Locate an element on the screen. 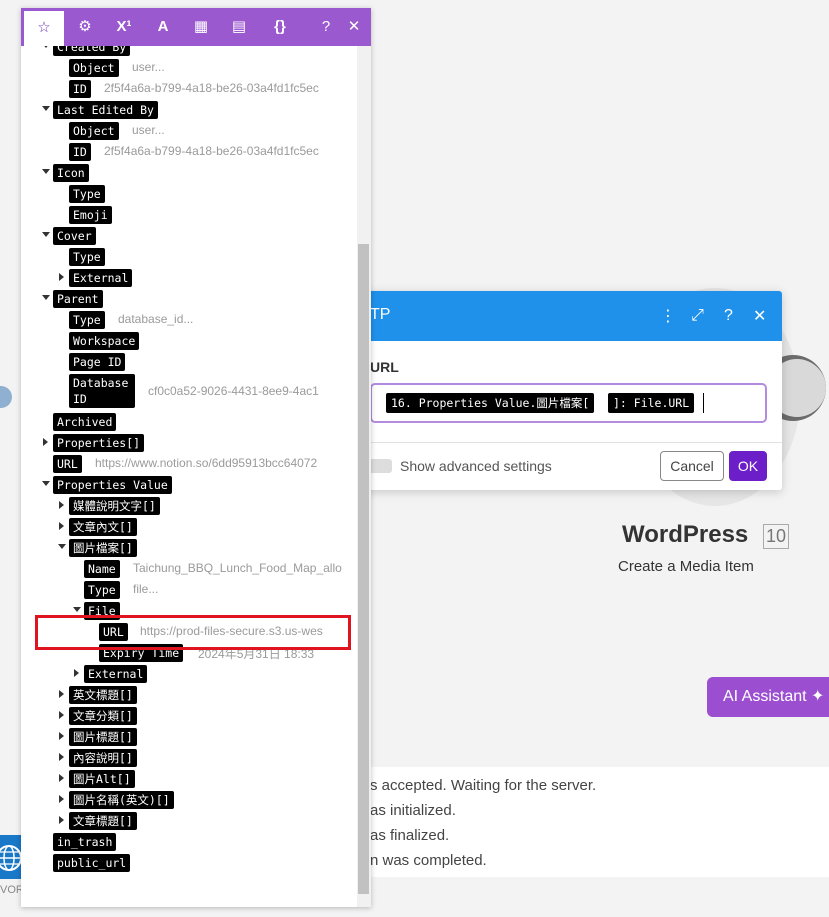  field-tag: Page ID is located at coordinates (97, 362).